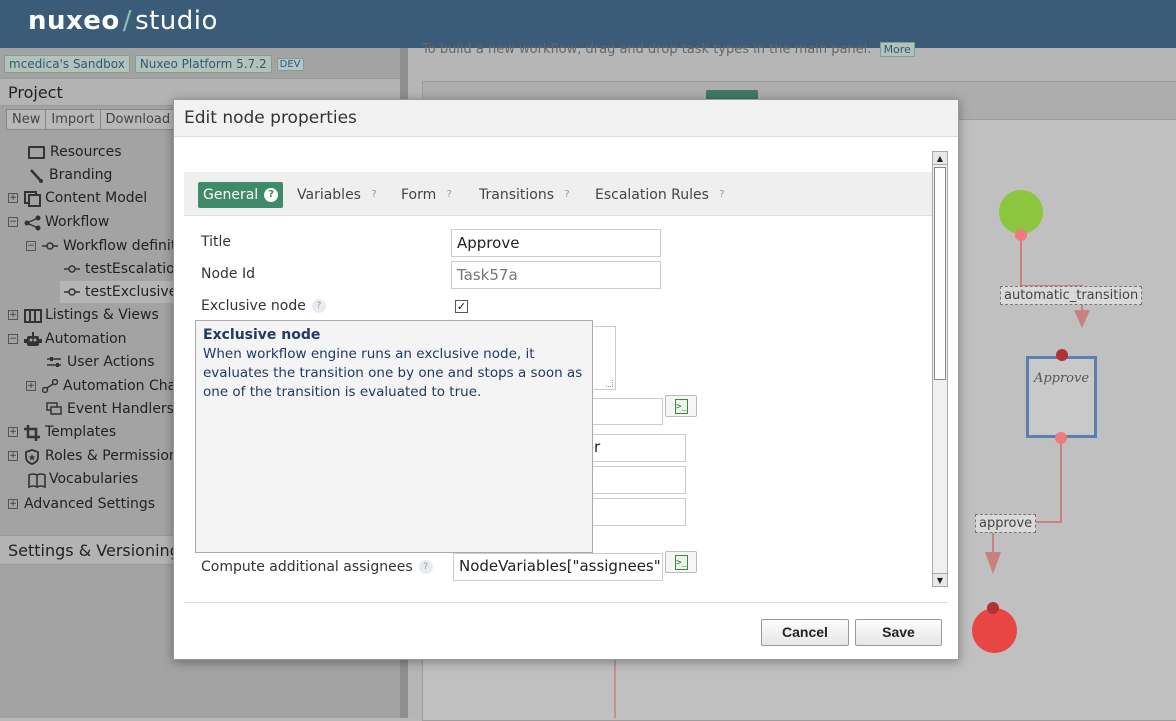 The height and width of the screenshot is (721, 1176). What do you see at coordinates (253, 306) in the screenshot?
I see `exclusive-node-text: Exclusive node` at bounding box center [253, 306].